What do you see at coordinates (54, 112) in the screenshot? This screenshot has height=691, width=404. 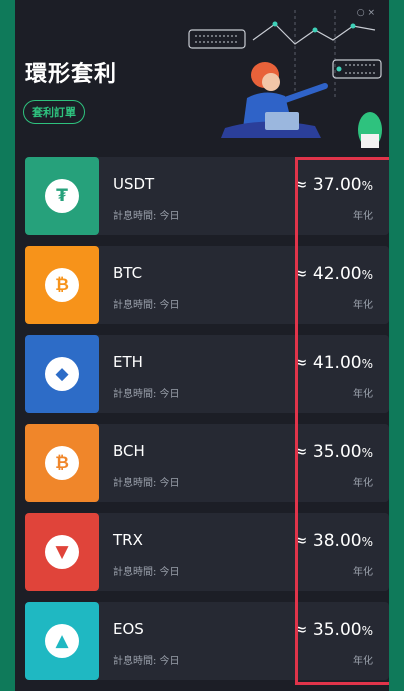 I see `arbitrage-orders-button: 套利訂單` at bounding box center [54, 112].